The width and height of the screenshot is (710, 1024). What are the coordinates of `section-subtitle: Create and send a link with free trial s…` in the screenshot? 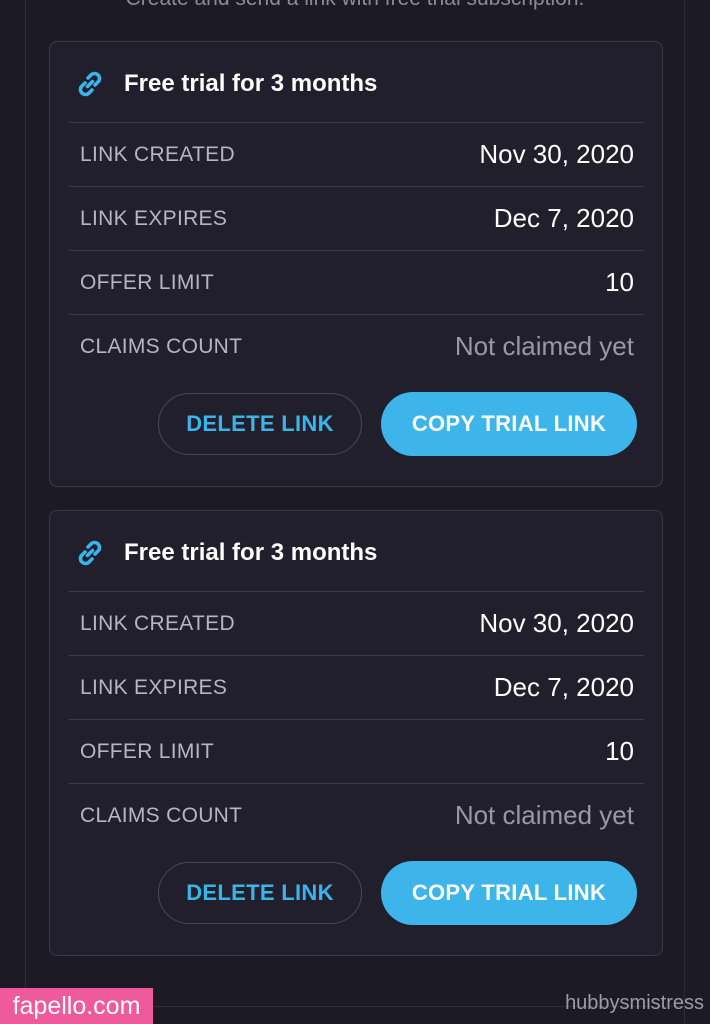 It's located at (355, 5).